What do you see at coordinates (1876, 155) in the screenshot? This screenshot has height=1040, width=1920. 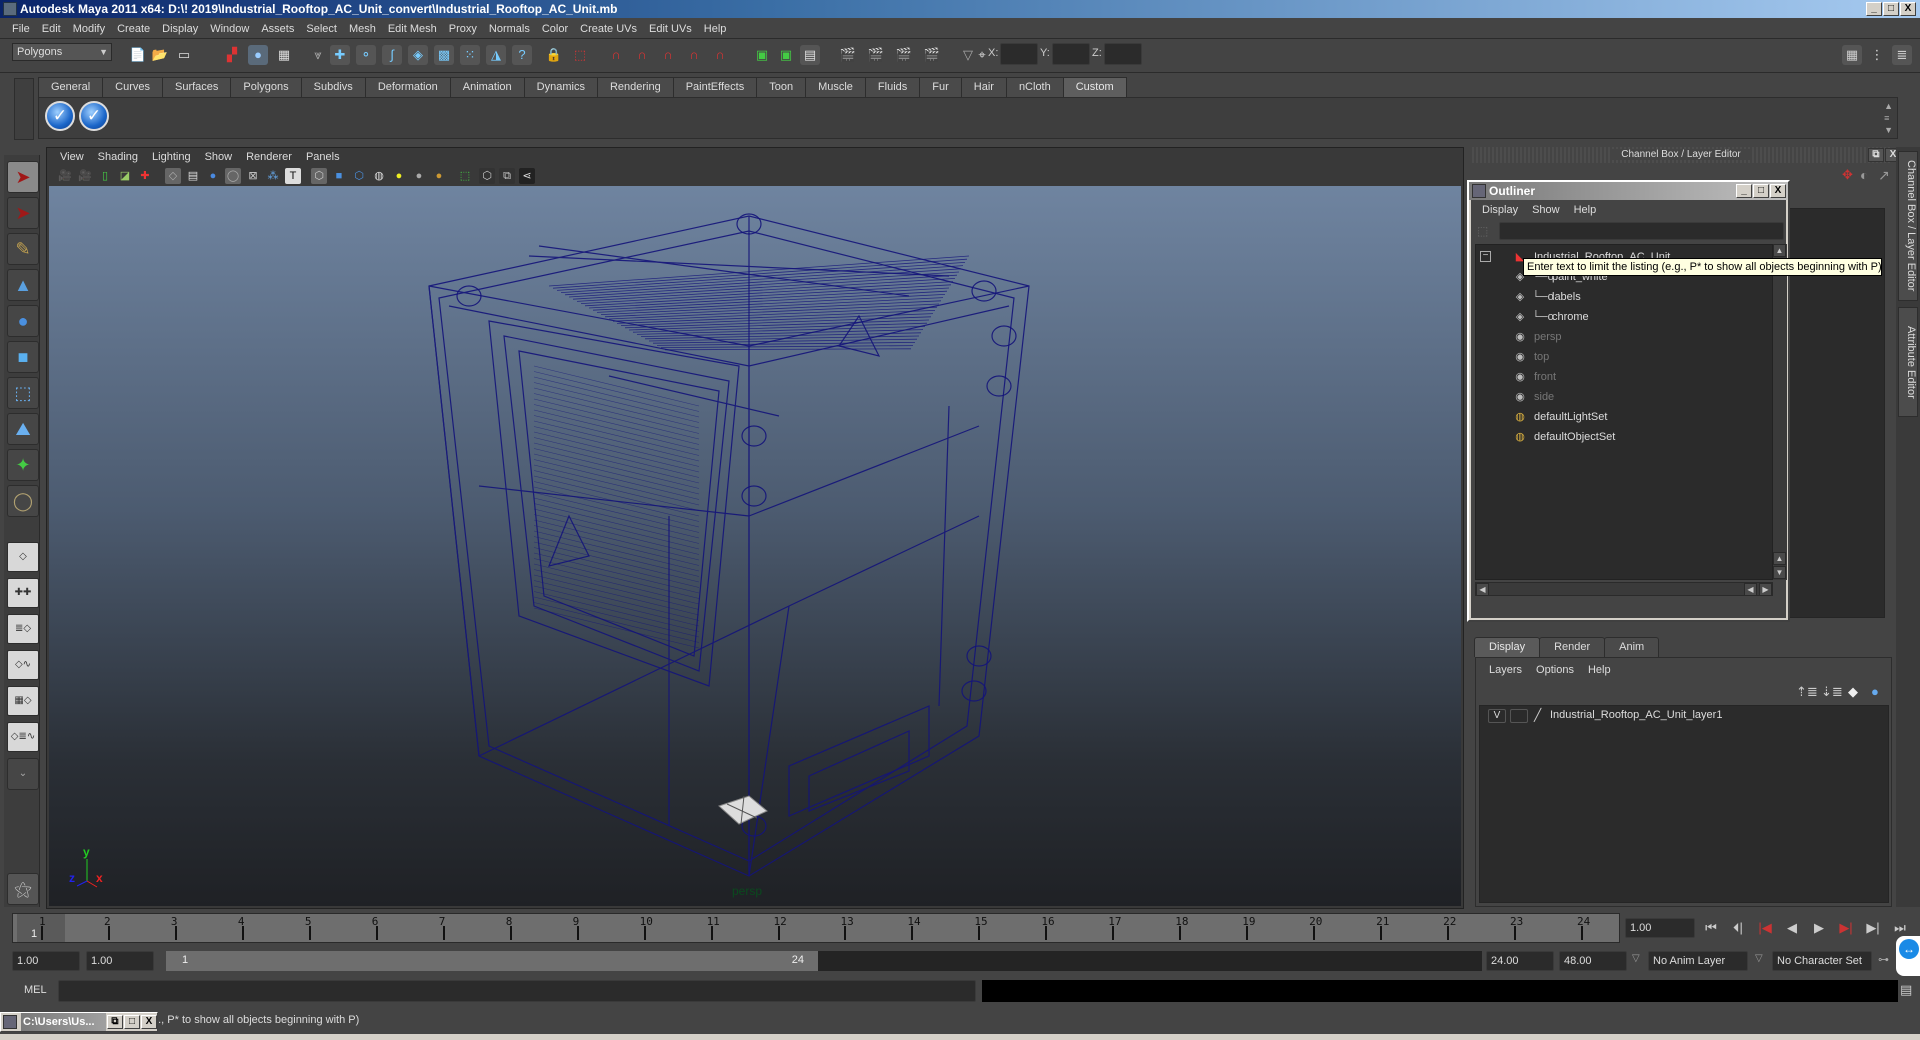 I see `float-panel-button: ⧉` at bounding box center [1876, 155].